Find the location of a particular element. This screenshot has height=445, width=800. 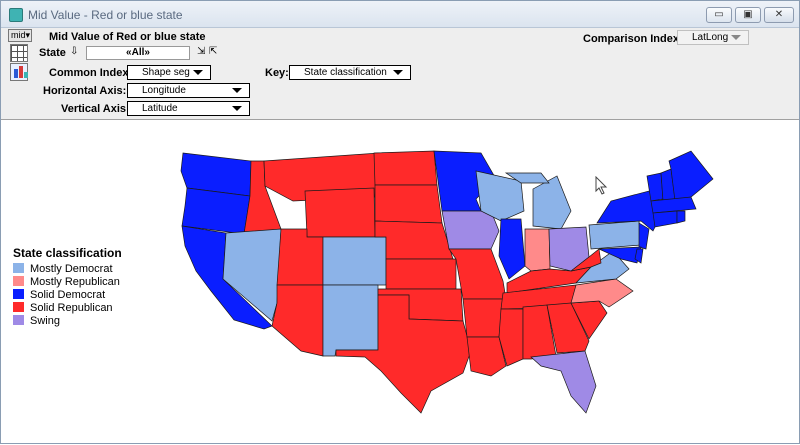

legend-item: Solid Democrat is located at coordinates (67, 295).